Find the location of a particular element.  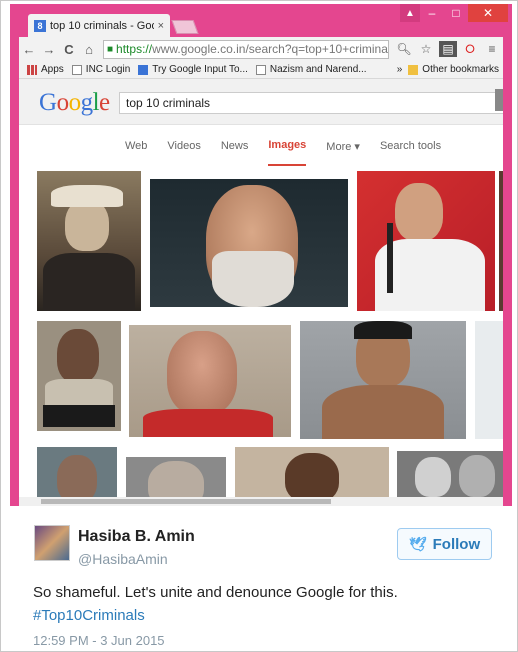

url-scheme: https:// is located at coordinates (134, 49).